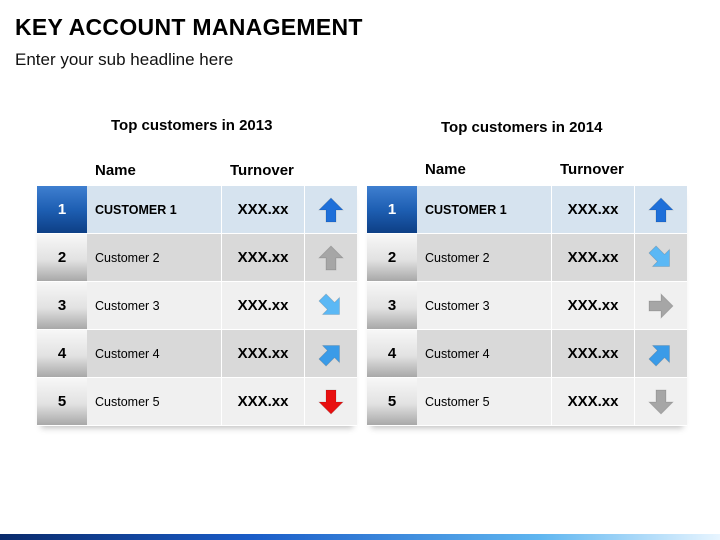  I want to click on arrow-right-icon, so click(661, 305).